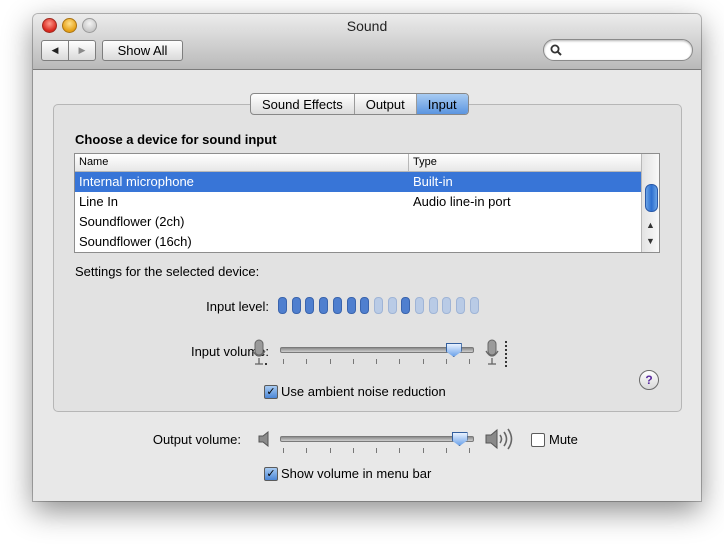  What do you see at coordinates (136, 181) in the screenshot?
I see `device-name: Internal microphone` at bounding box center [136, 181].